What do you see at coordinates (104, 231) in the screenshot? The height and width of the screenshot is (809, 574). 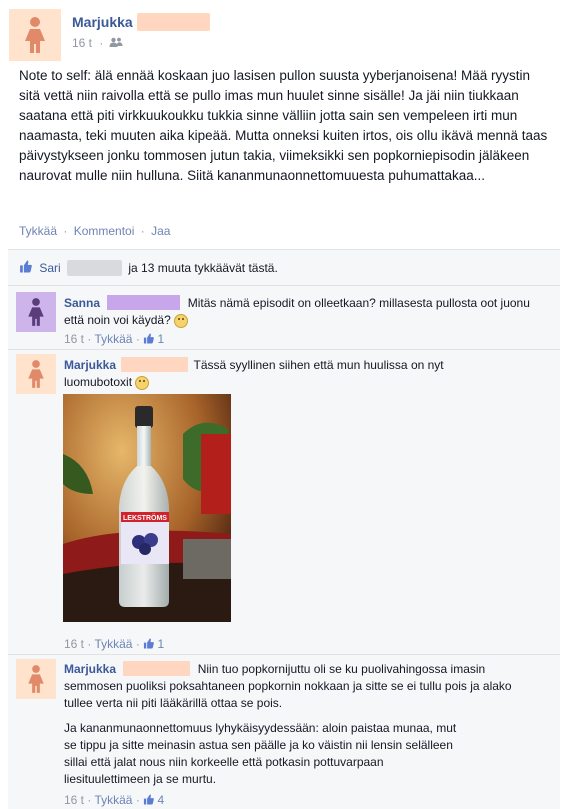 I see `comment-link: Kommentoi` at bounding box center [104, 231].